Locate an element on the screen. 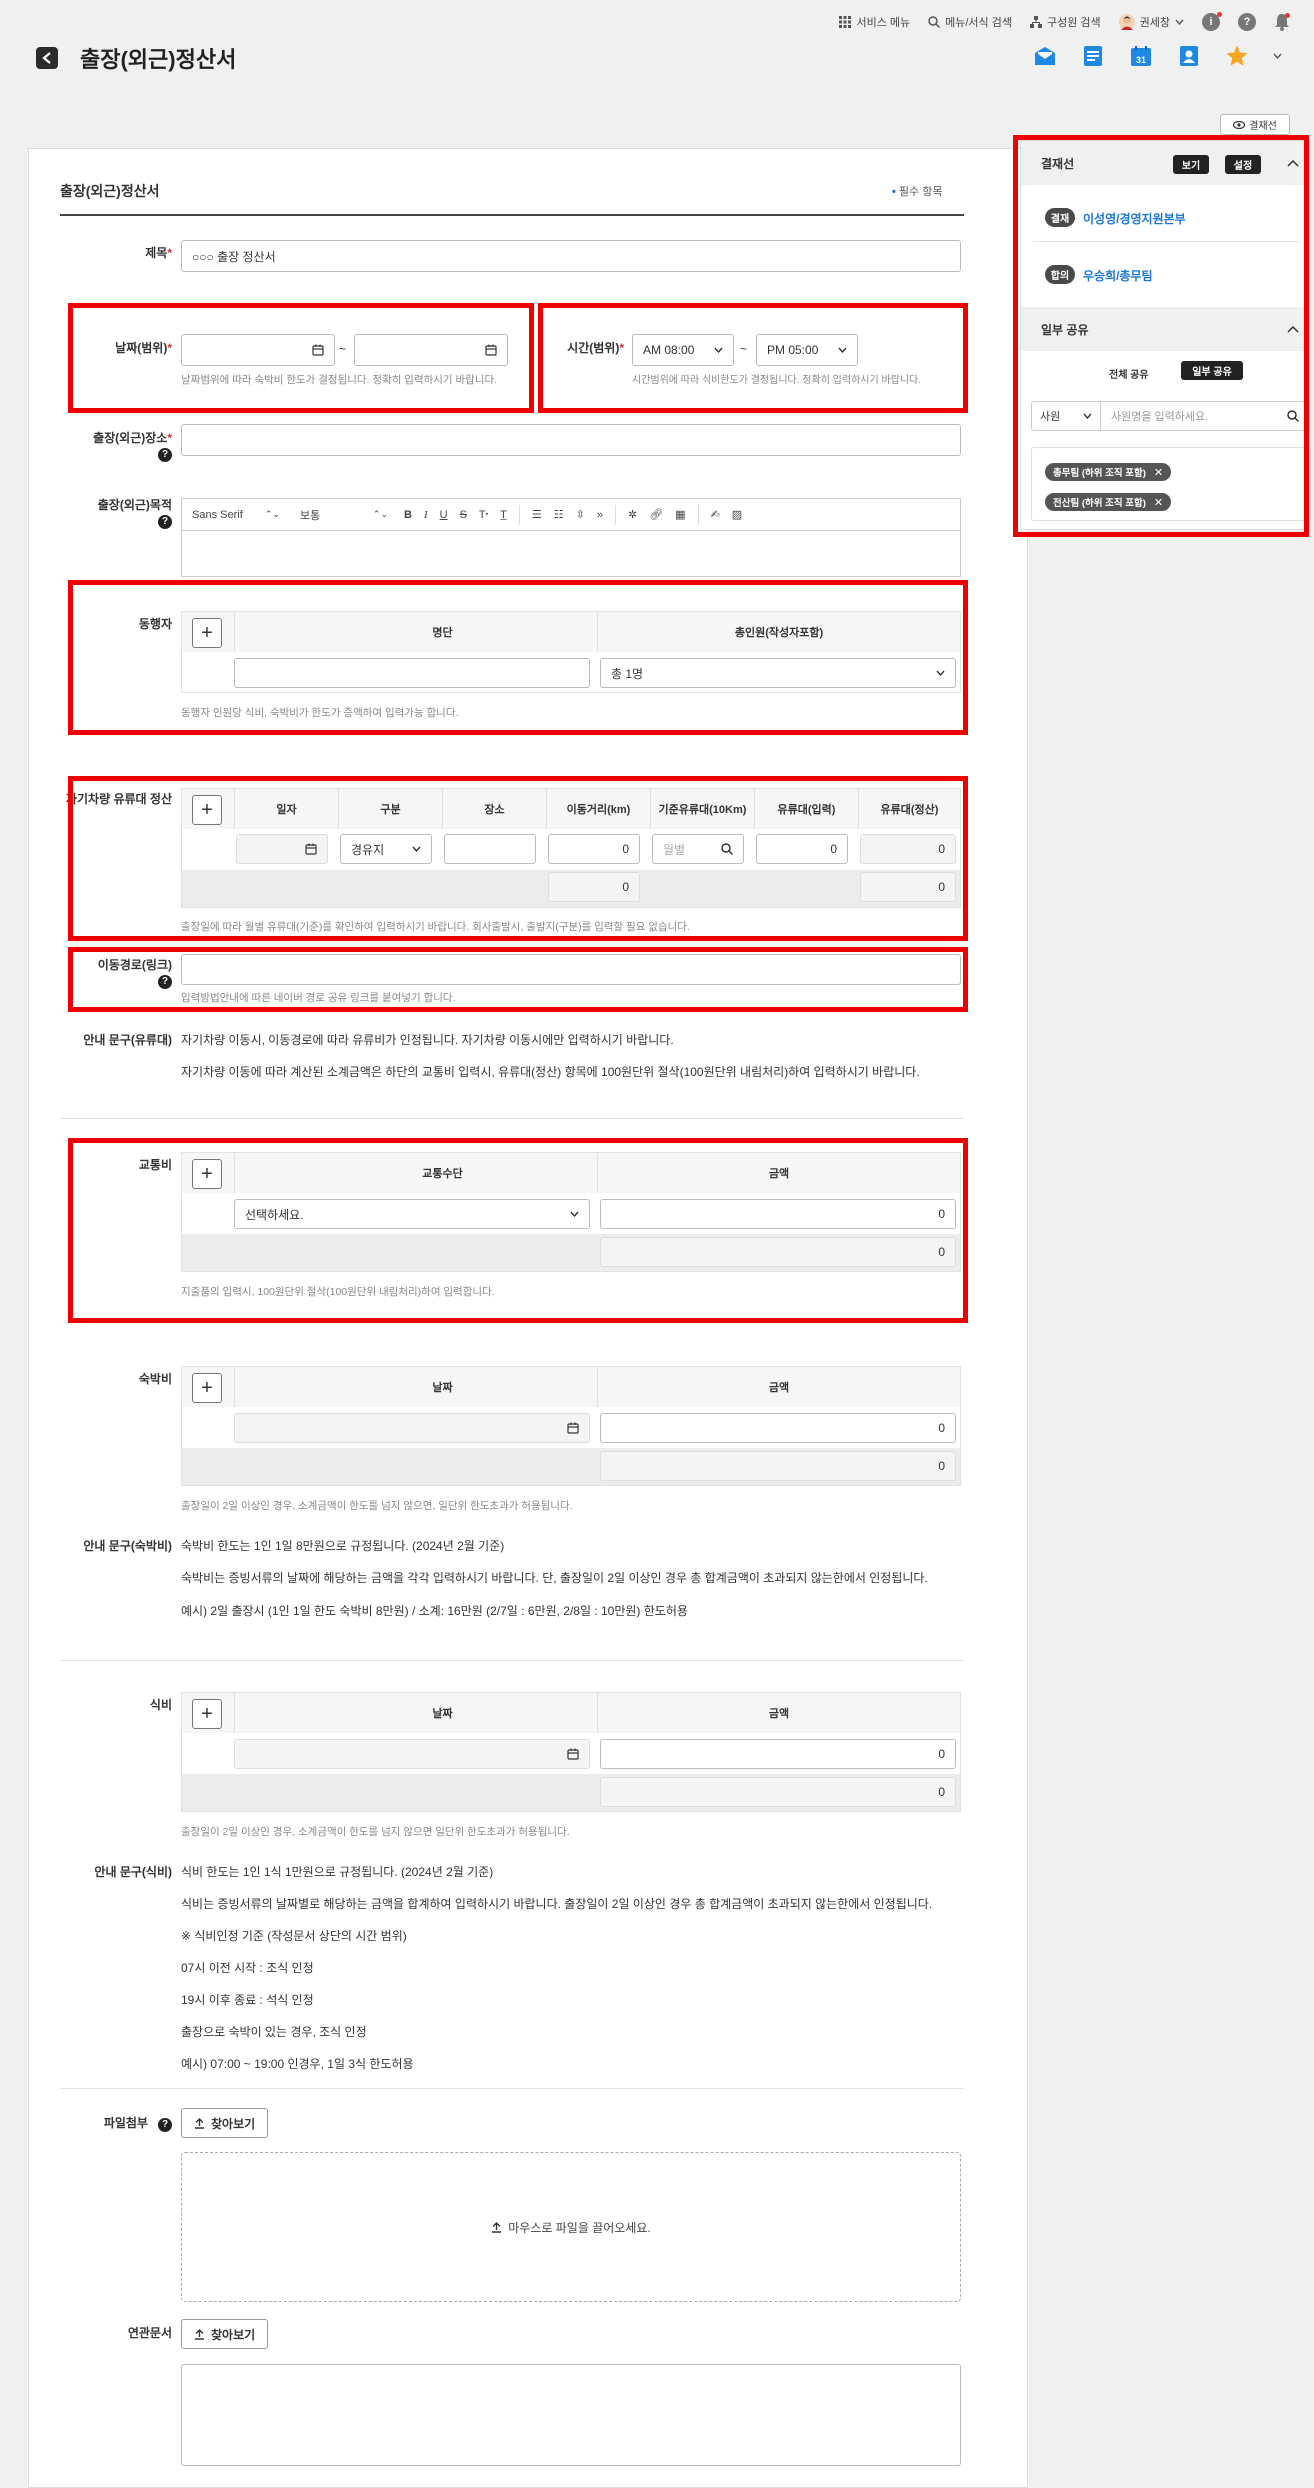  file-drop-zone: 마우스로 파일을 끌어오세요. is located at coordinates (571, 2227).